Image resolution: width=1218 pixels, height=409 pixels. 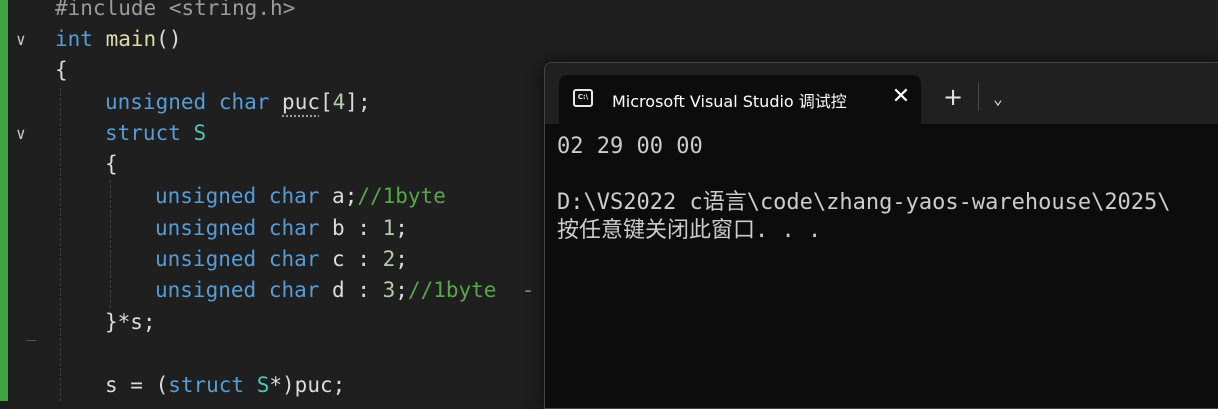 I want to click on tab-title: Microsoft Visual Studio 调试控, so click(x=729, y=101).